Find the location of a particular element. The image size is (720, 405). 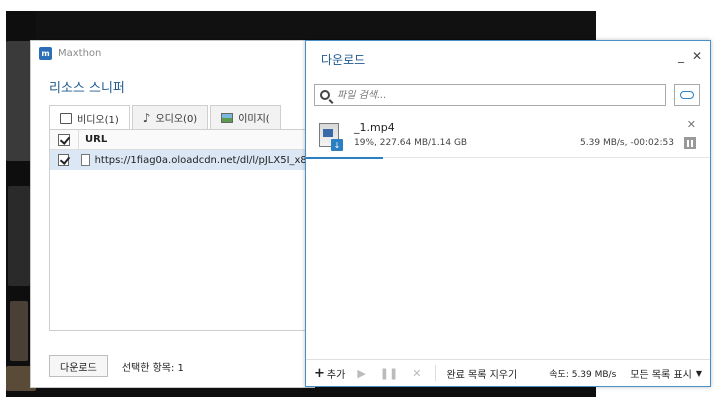

film-icon is located at coordinates (66, 118).